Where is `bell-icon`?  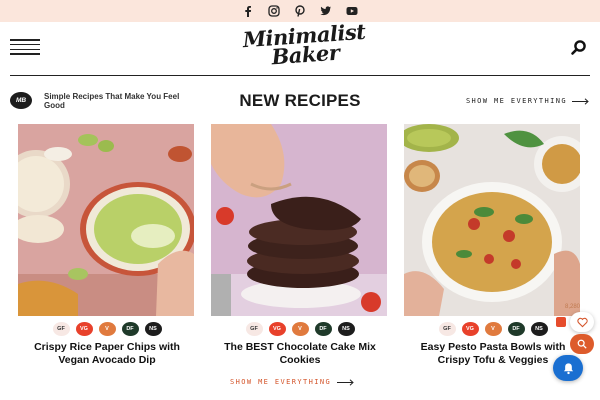
bell-icon is located at coordinates (568, 368).